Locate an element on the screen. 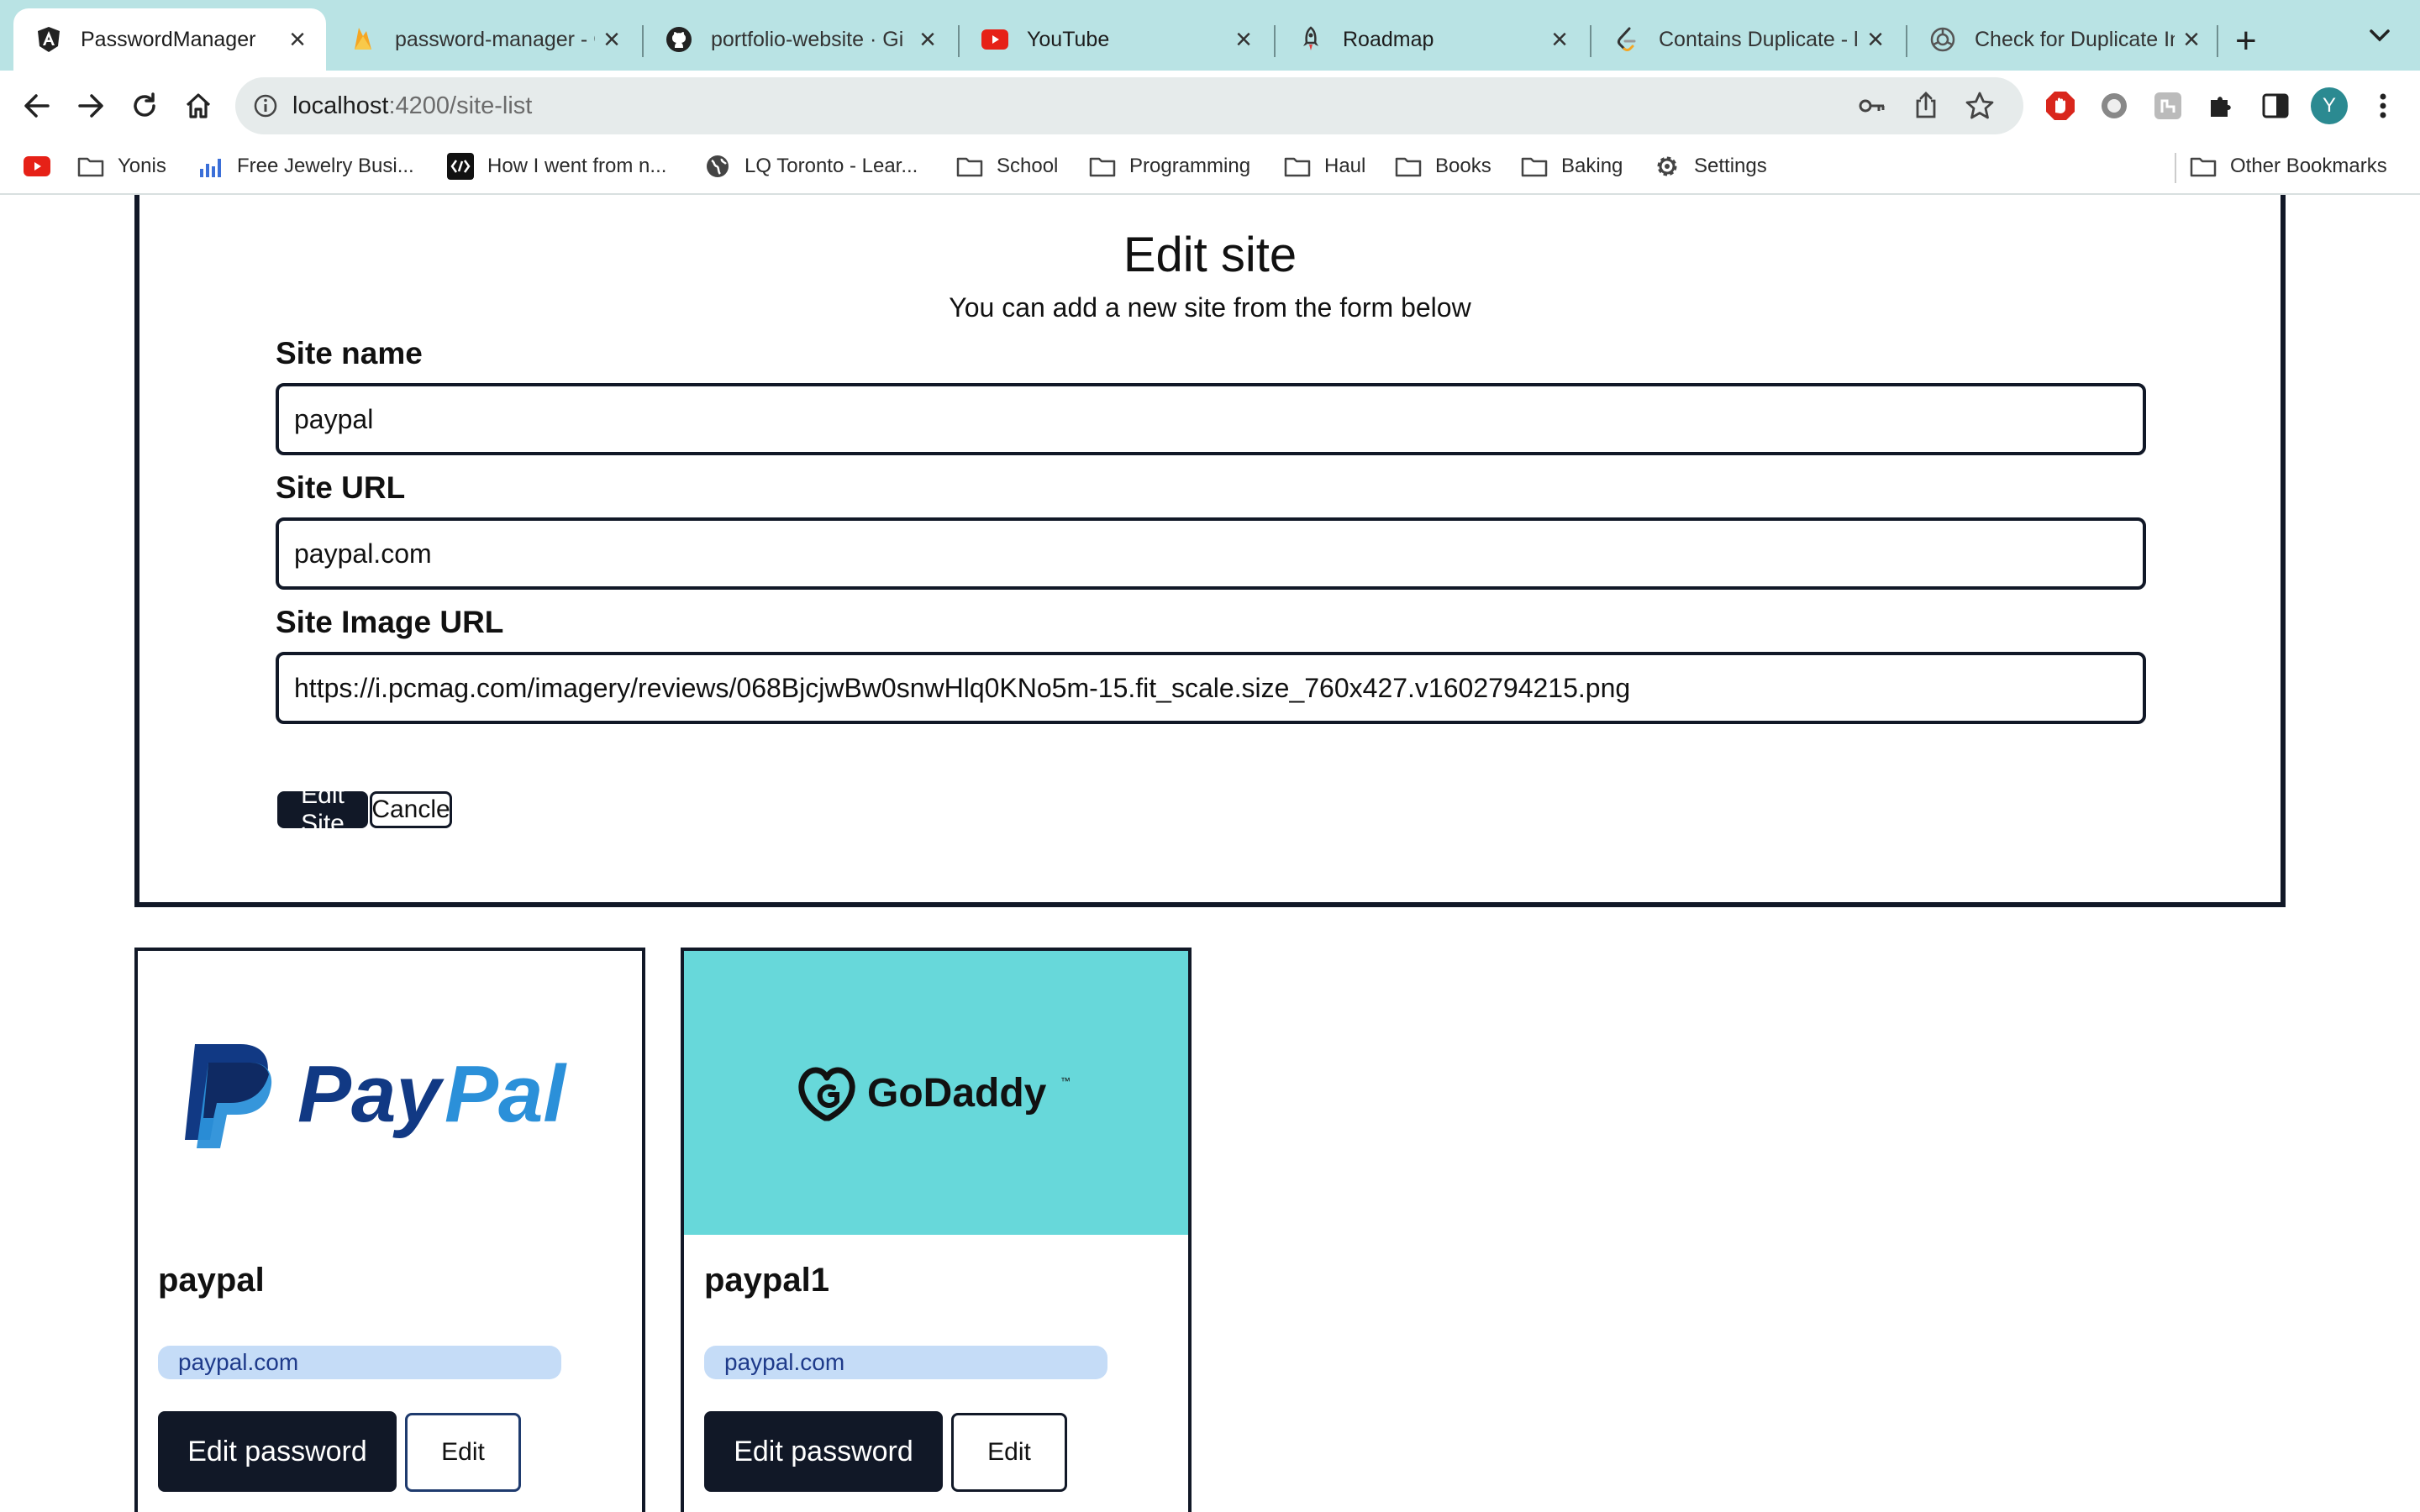 The image size is (2420, 1512). new-tab-button: + is located at coordinates (2246, 41).